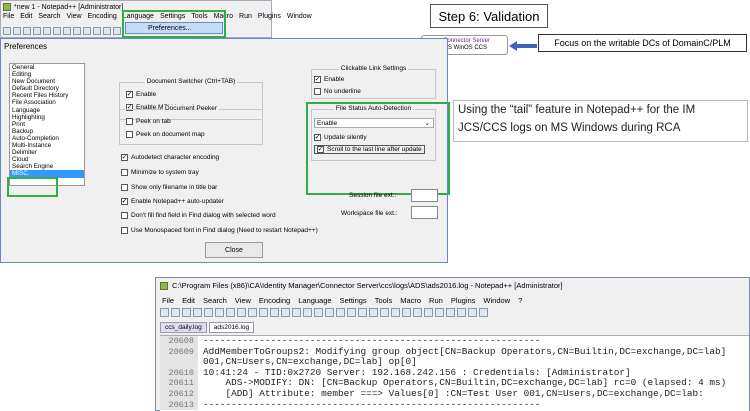 Image resolution: width=750 pixels, height=411 pixels. I want to click on category-item: Auto-Completion, so click(47, 138).